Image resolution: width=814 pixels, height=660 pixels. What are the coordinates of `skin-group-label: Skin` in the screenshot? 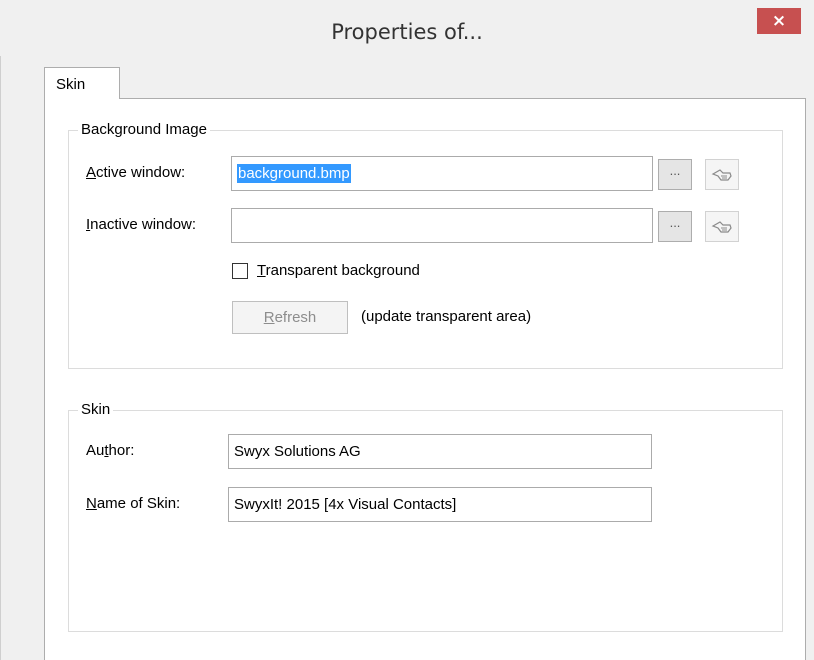 It's located at (96, 409).